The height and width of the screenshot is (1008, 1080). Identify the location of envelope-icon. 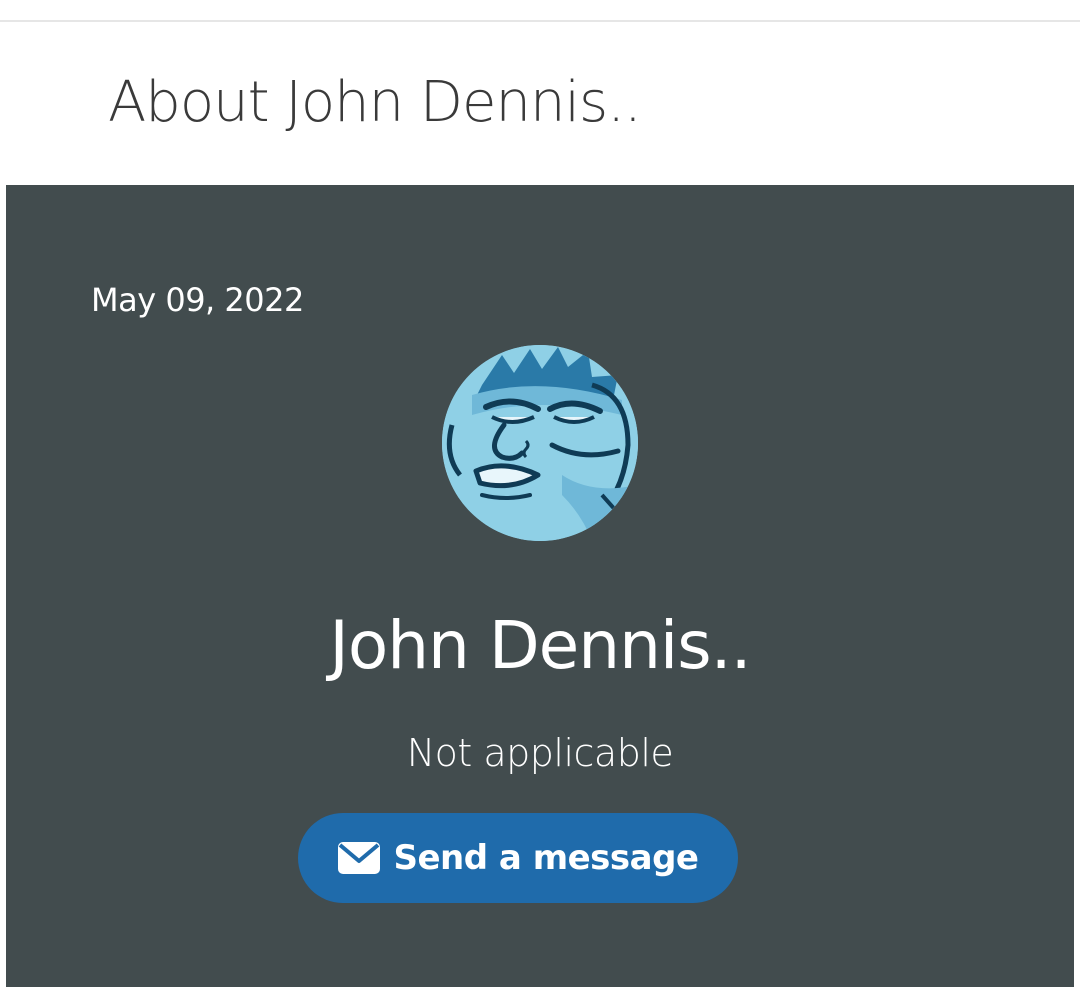
(359, 858).